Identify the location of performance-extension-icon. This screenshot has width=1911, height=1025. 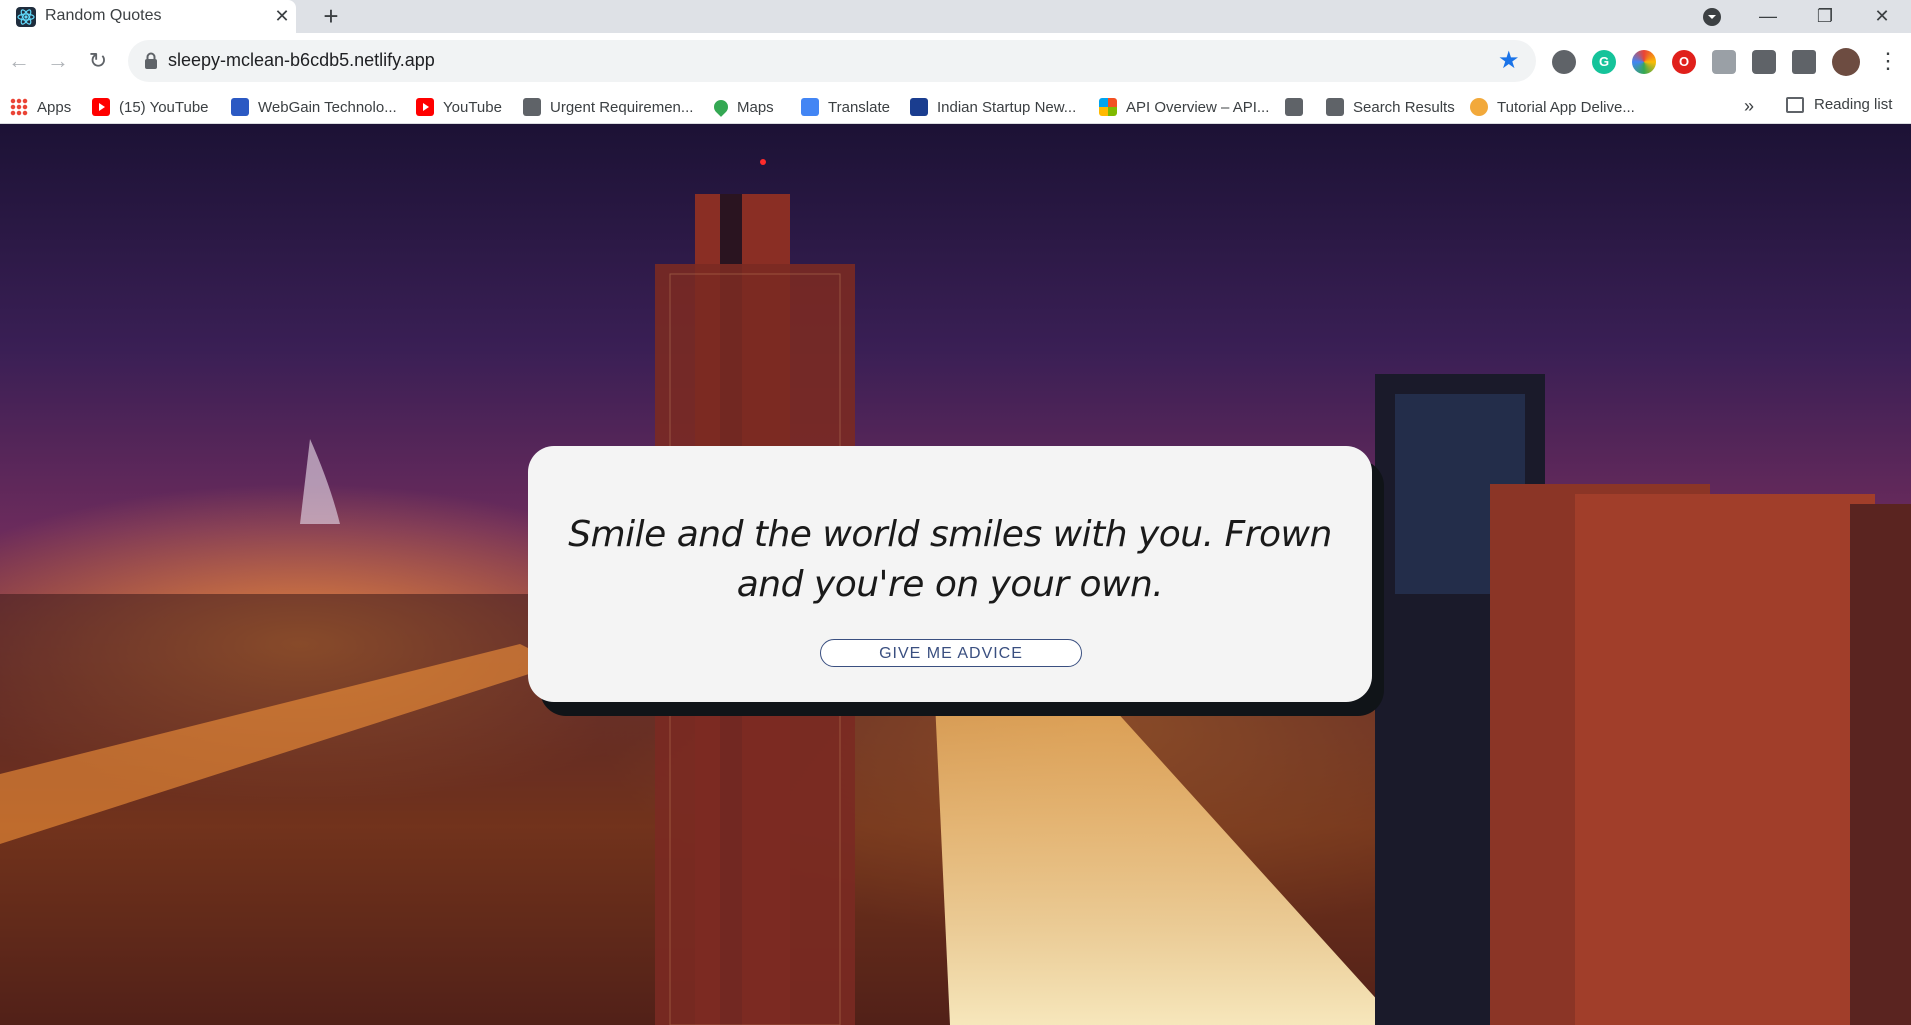
(1564, 62).